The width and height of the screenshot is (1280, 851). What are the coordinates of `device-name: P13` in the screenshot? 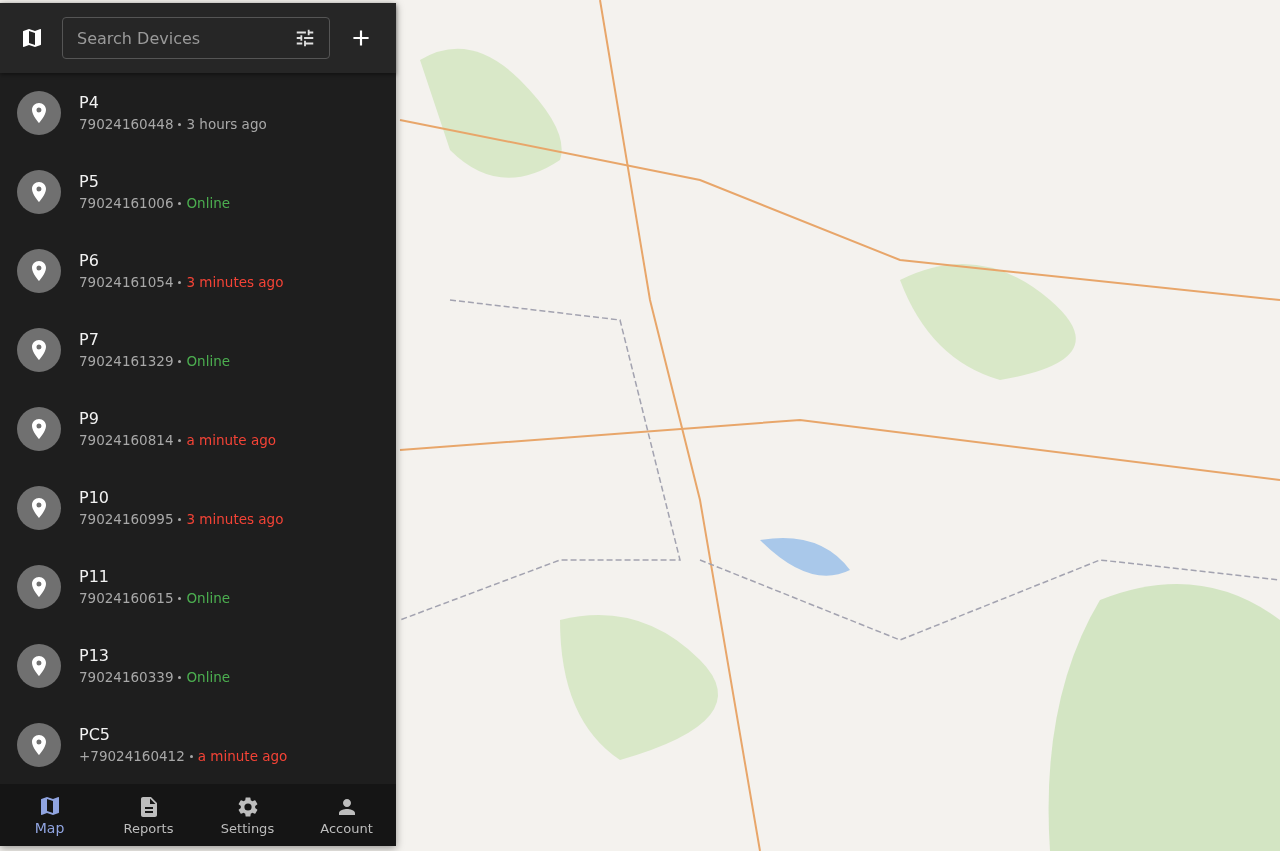 It's located at (94, 655).